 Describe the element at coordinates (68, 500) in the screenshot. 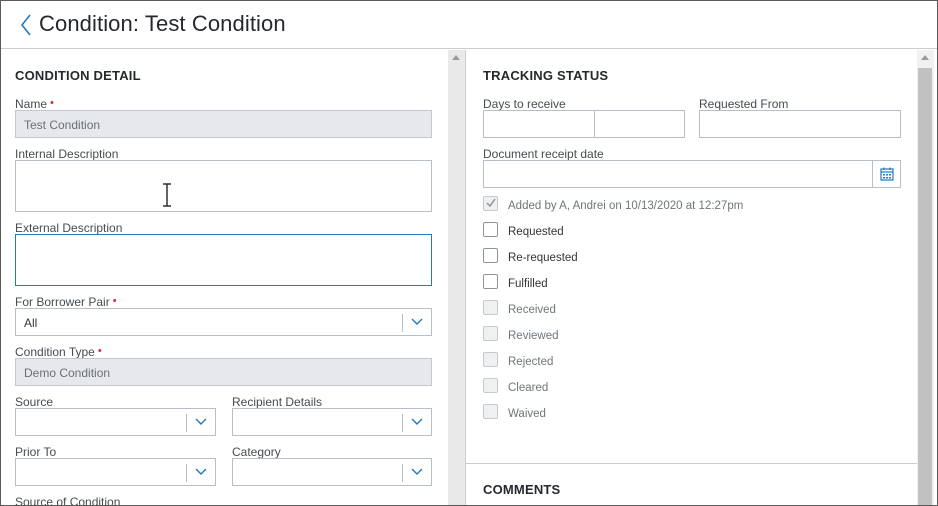

I see `source-of-condition-label: Source of Condition` at that location.